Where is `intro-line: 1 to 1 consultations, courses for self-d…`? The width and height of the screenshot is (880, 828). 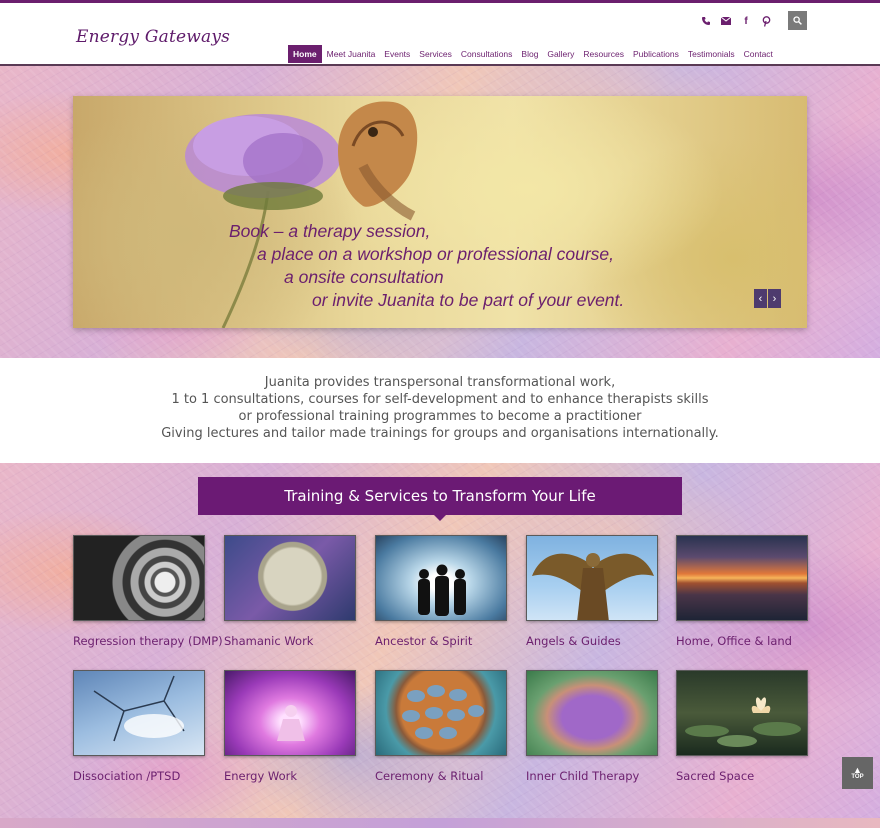
intro-line: 1 to 1 consultations, courses for self-d… is located at coordinates (440, 399).